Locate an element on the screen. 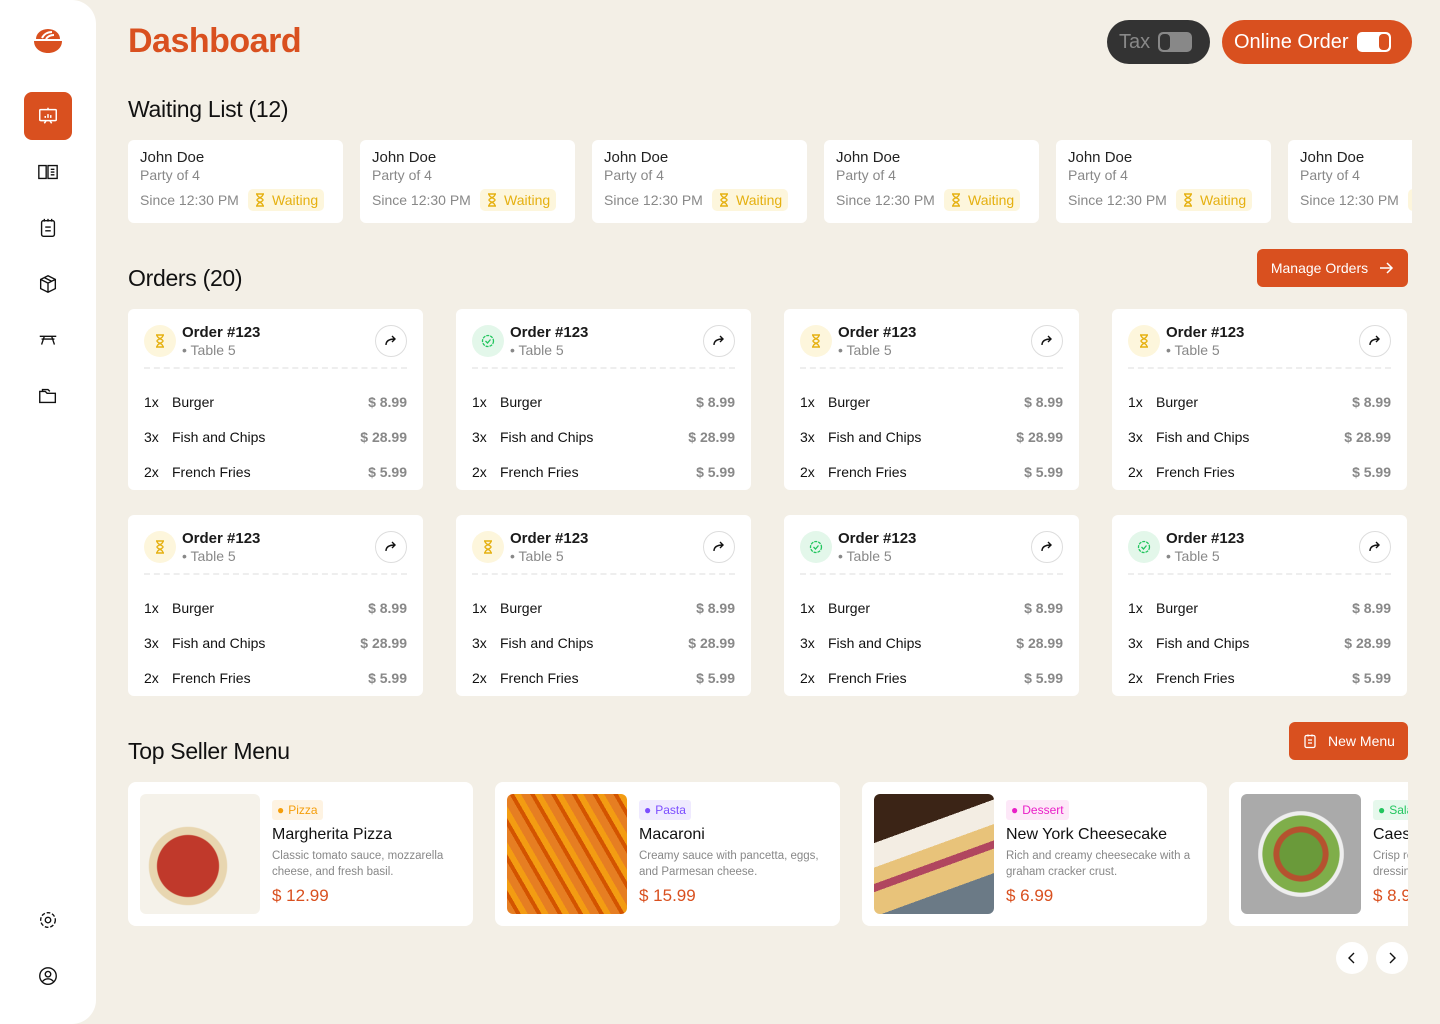 The height and width of the screenshot is (1024, 1440). dish-name: New York Cheesecake is located at coordinates (1086, 834).